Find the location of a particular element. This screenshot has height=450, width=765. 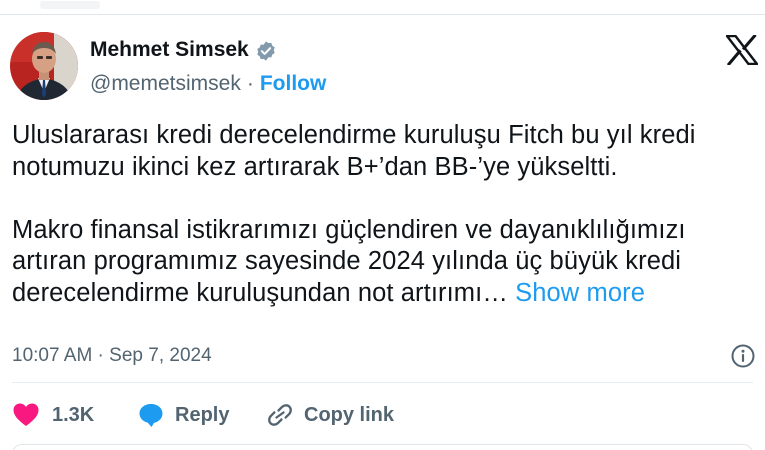

like-button: 1.3K is located at coordinates (53, 415).